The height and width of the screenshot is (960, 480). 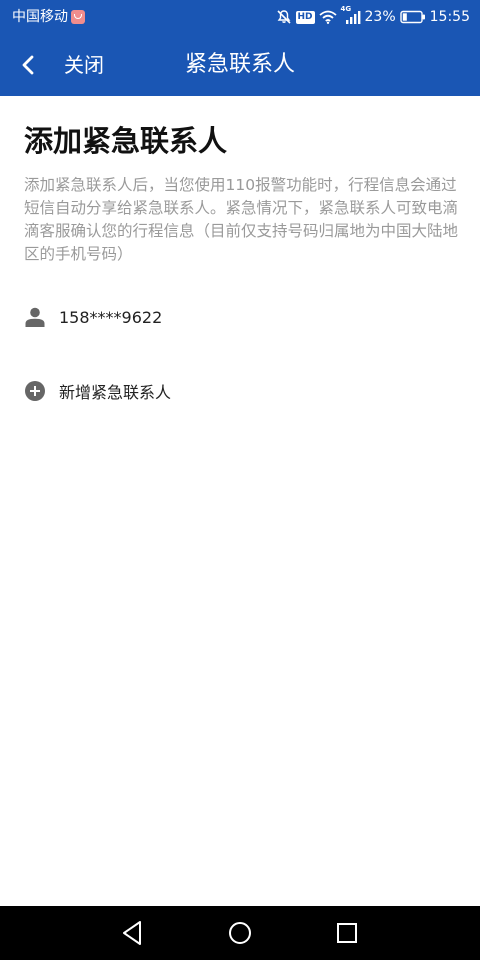 What do you see at coordinates (28, 65) in the screenshot?
I see `chevron-left-icon` at bounding box center [28, 65].